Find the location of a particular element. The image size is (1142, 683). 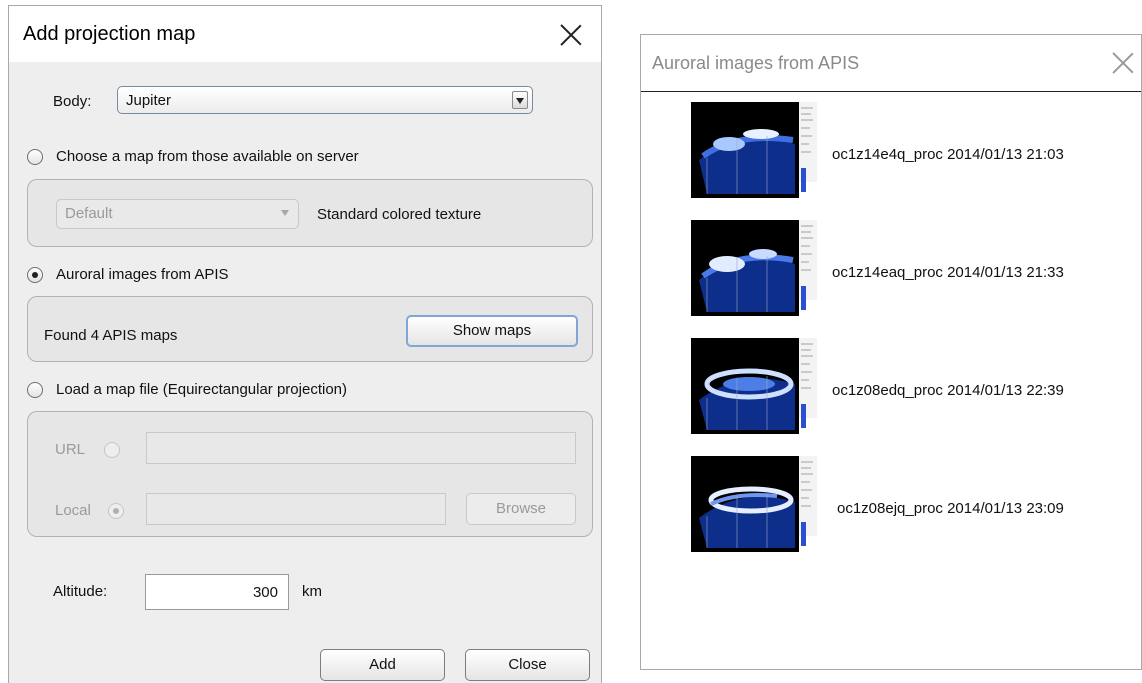

radio-apis-images is located at coordinates (35, 275).